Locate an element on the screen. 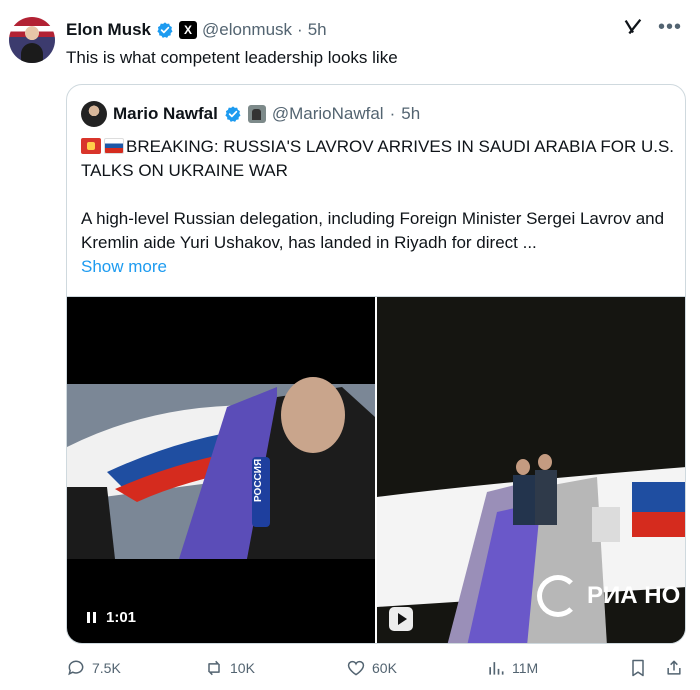 The width and height of the screenshot is (700, 690). ria-watermark: РИА НО is located at coordinates (608, 596).